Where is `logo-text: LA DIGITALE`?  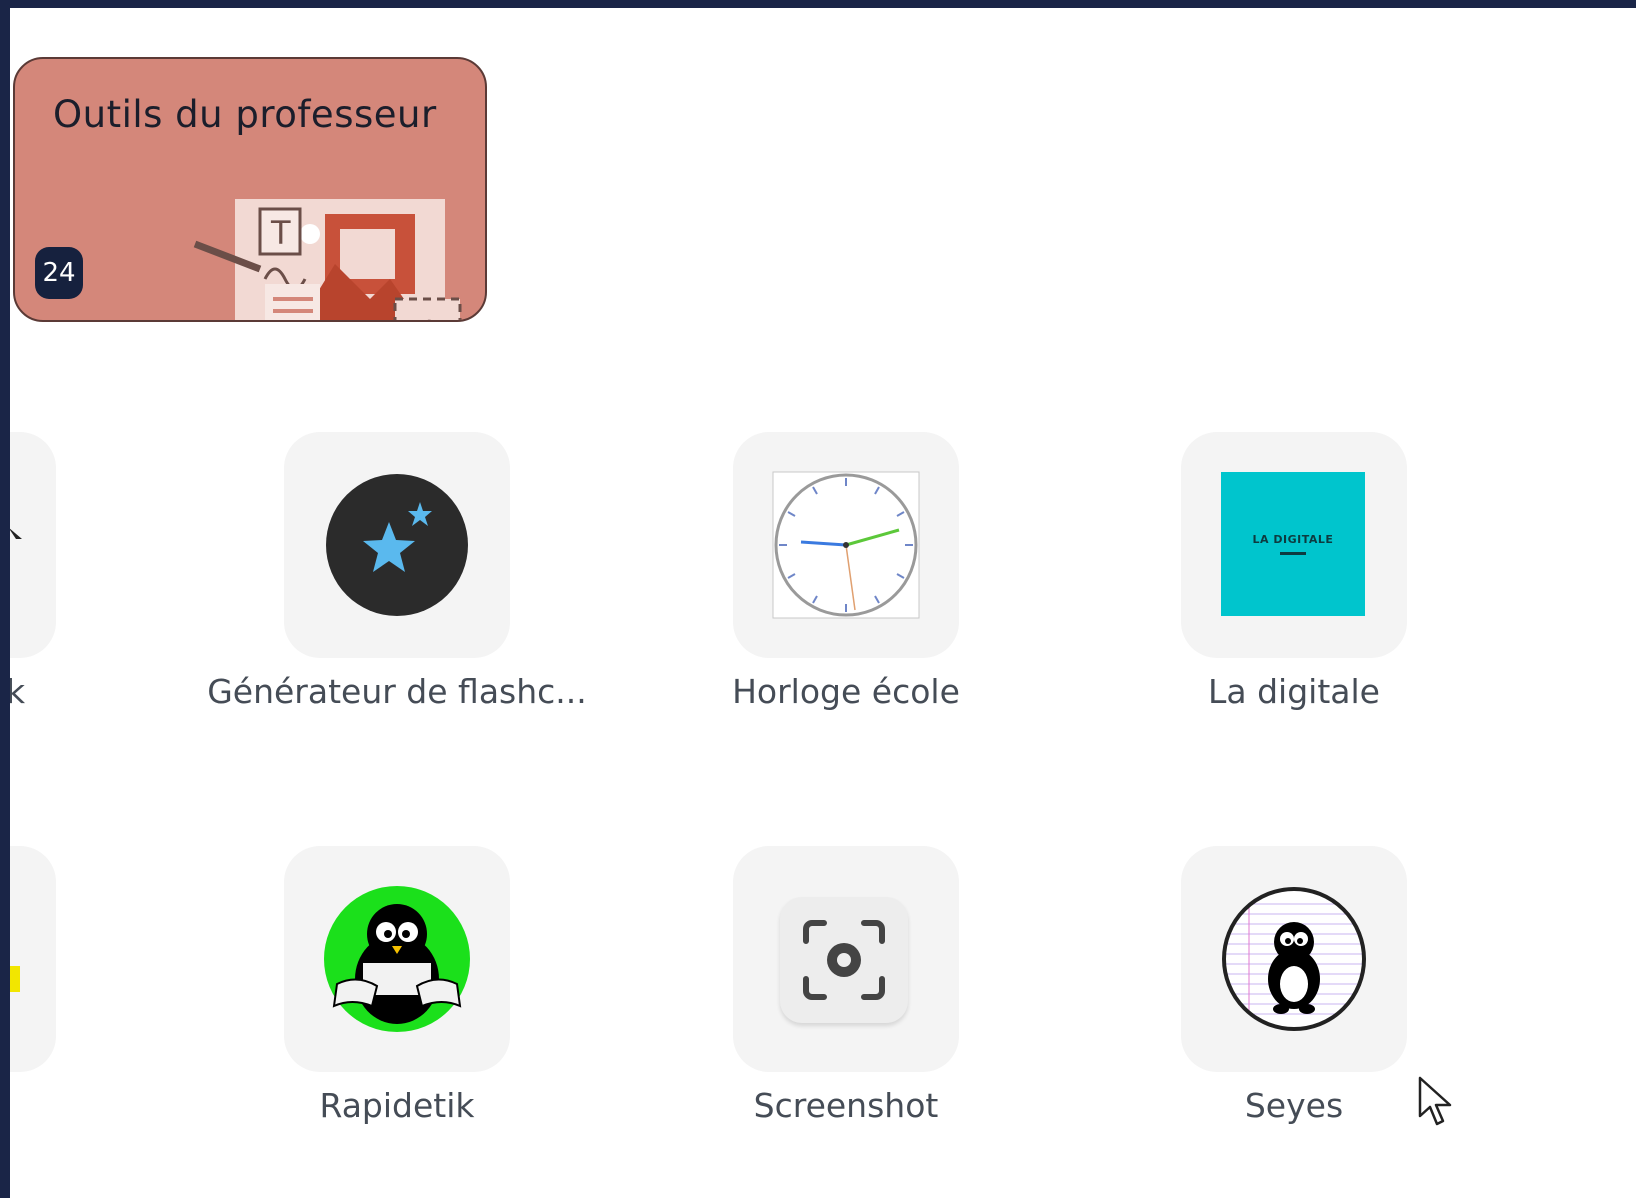
logo-text: LA DIGITALE is located at coordinates (1293, 539).